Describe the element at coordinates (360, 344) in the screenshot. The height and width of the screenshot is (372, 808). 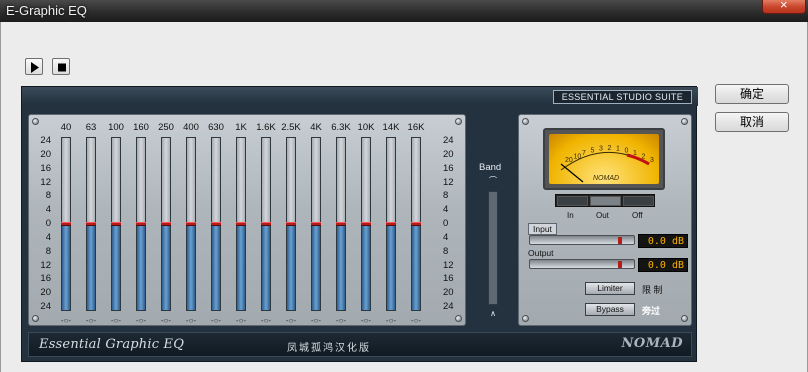
I see `plugin-footer: Essential Graphic EQ 凤城孤鸿汉化版 NOMAD` at that location.